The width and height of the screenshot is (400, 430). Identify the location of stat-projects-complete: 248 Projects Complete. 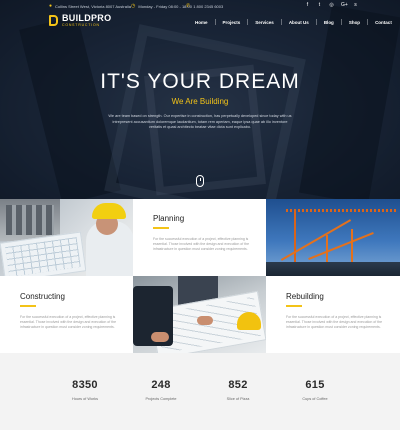
(161, 390).